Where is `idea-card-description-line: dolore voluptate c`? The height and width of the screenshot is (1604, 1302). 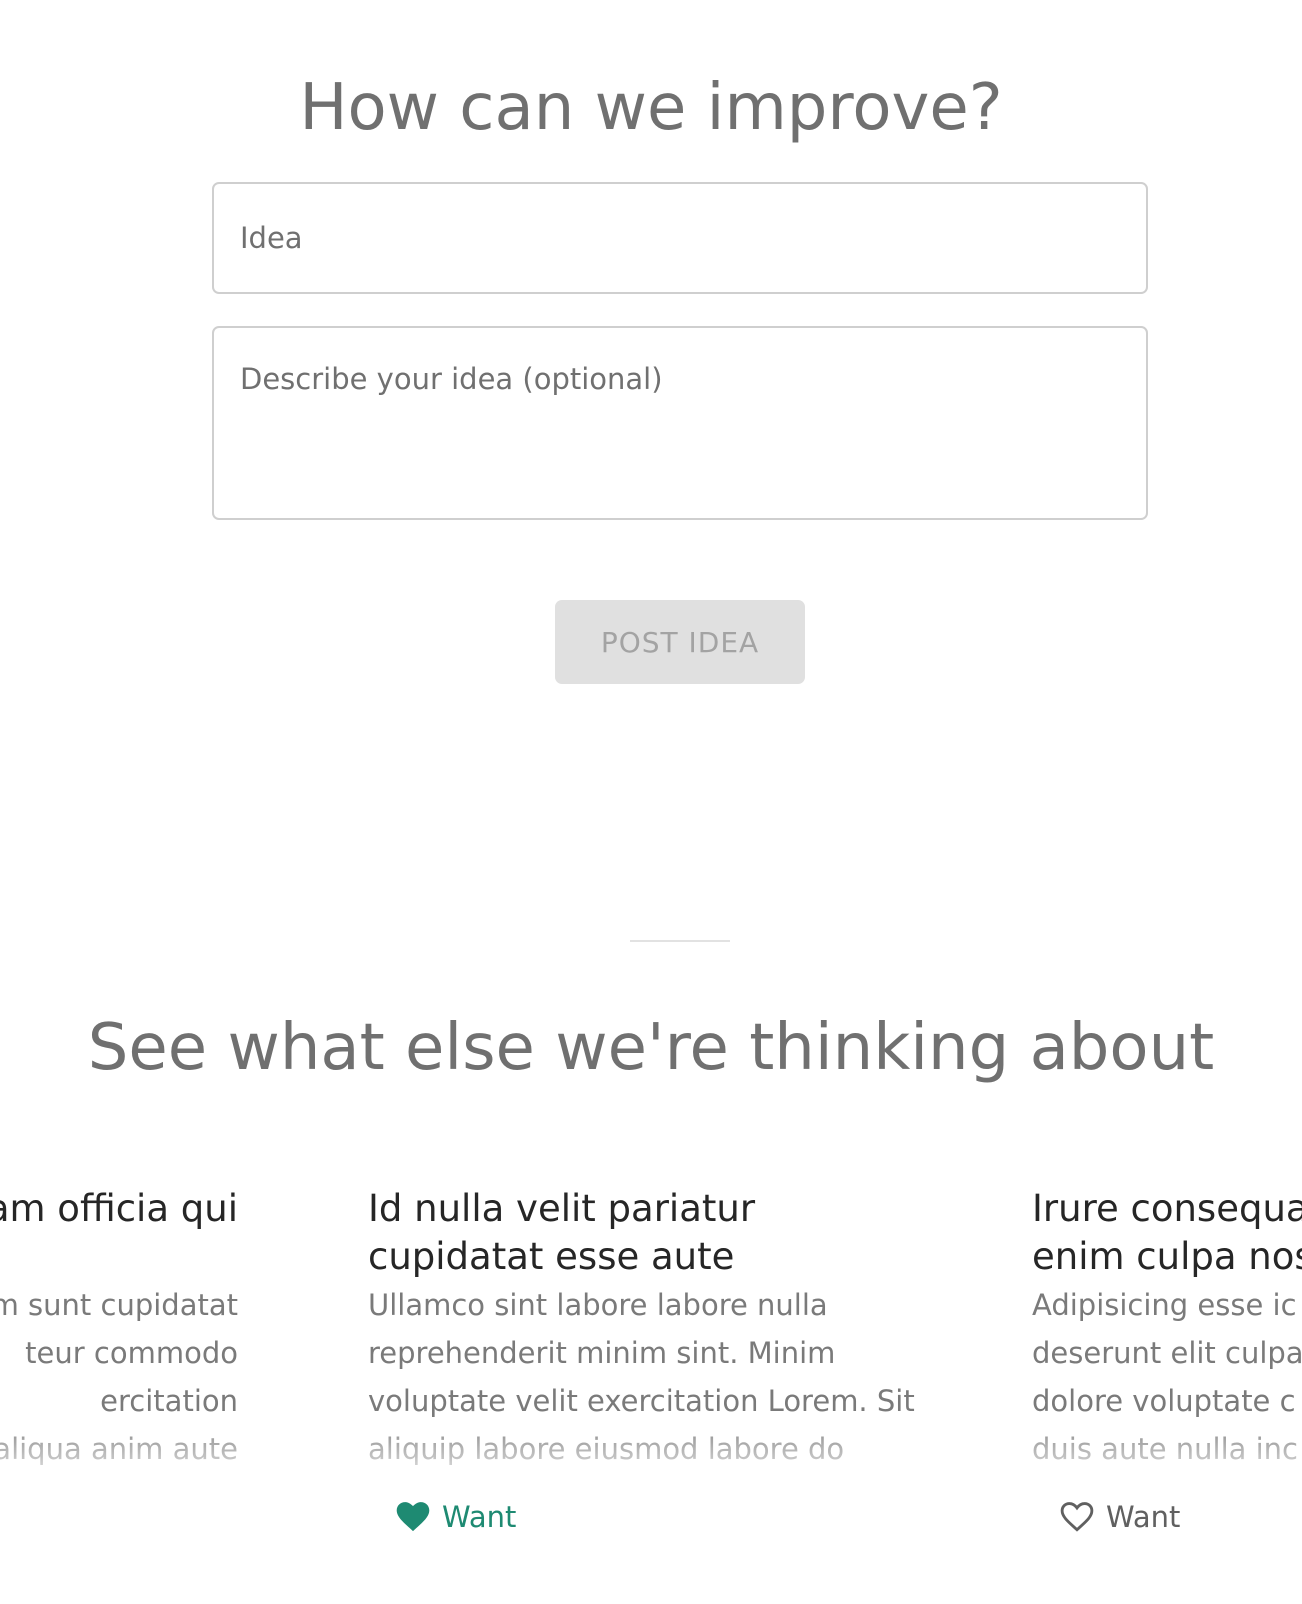 idea-card-description-line: dolore voluptate c is located at coordinates (1164, 1401).